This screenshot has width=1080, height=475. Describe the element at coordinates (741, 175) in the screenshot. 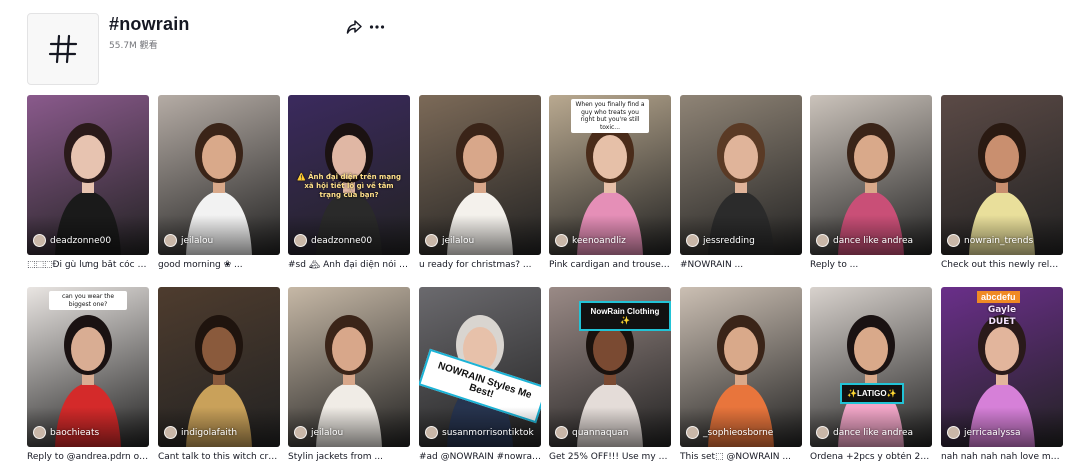

I see `video-thumbnail: jessredding` at that location.